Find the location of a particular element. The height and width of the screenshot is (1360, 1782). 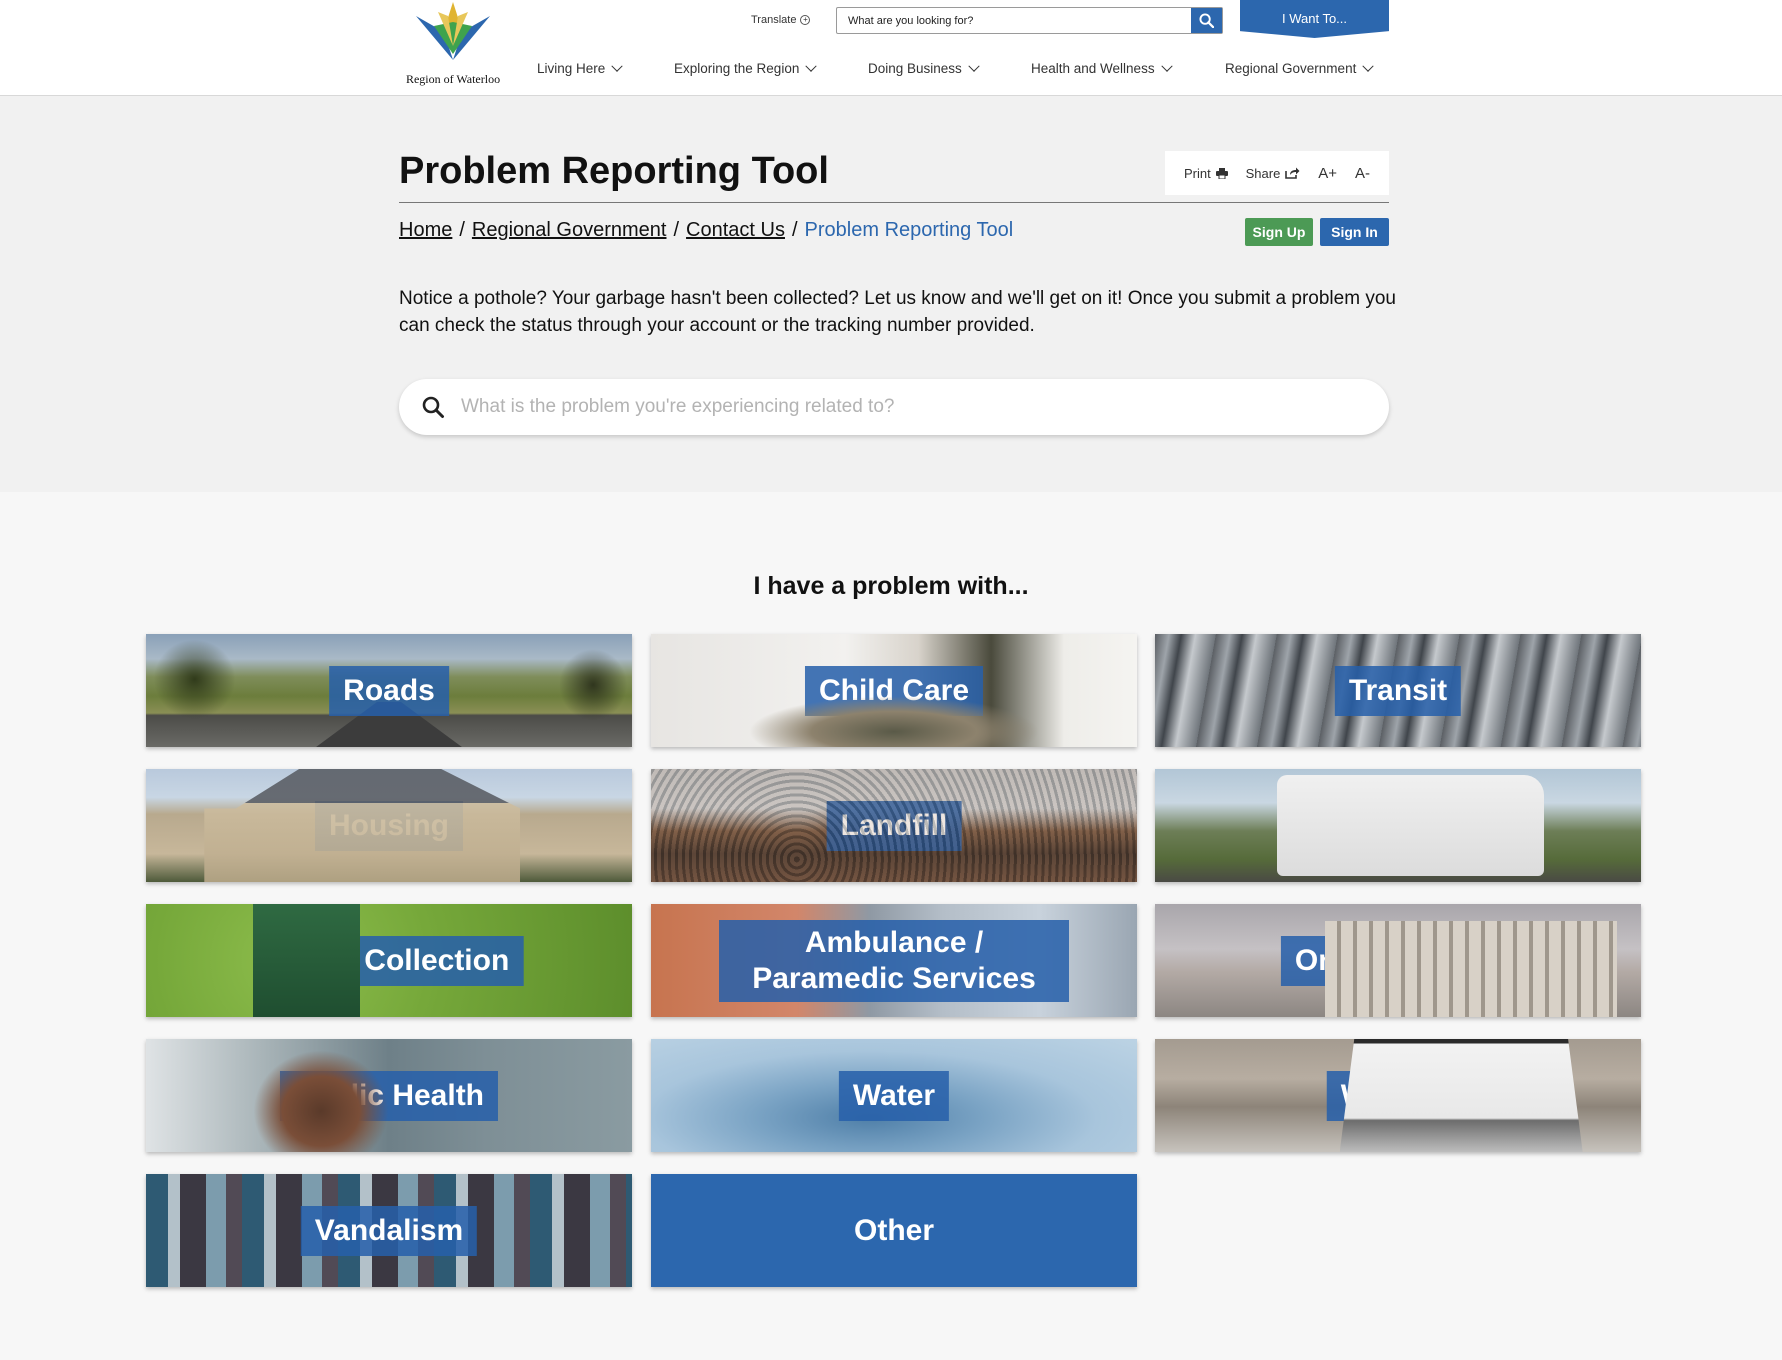

tile-water: Water is located at coordinates (894, 1095).